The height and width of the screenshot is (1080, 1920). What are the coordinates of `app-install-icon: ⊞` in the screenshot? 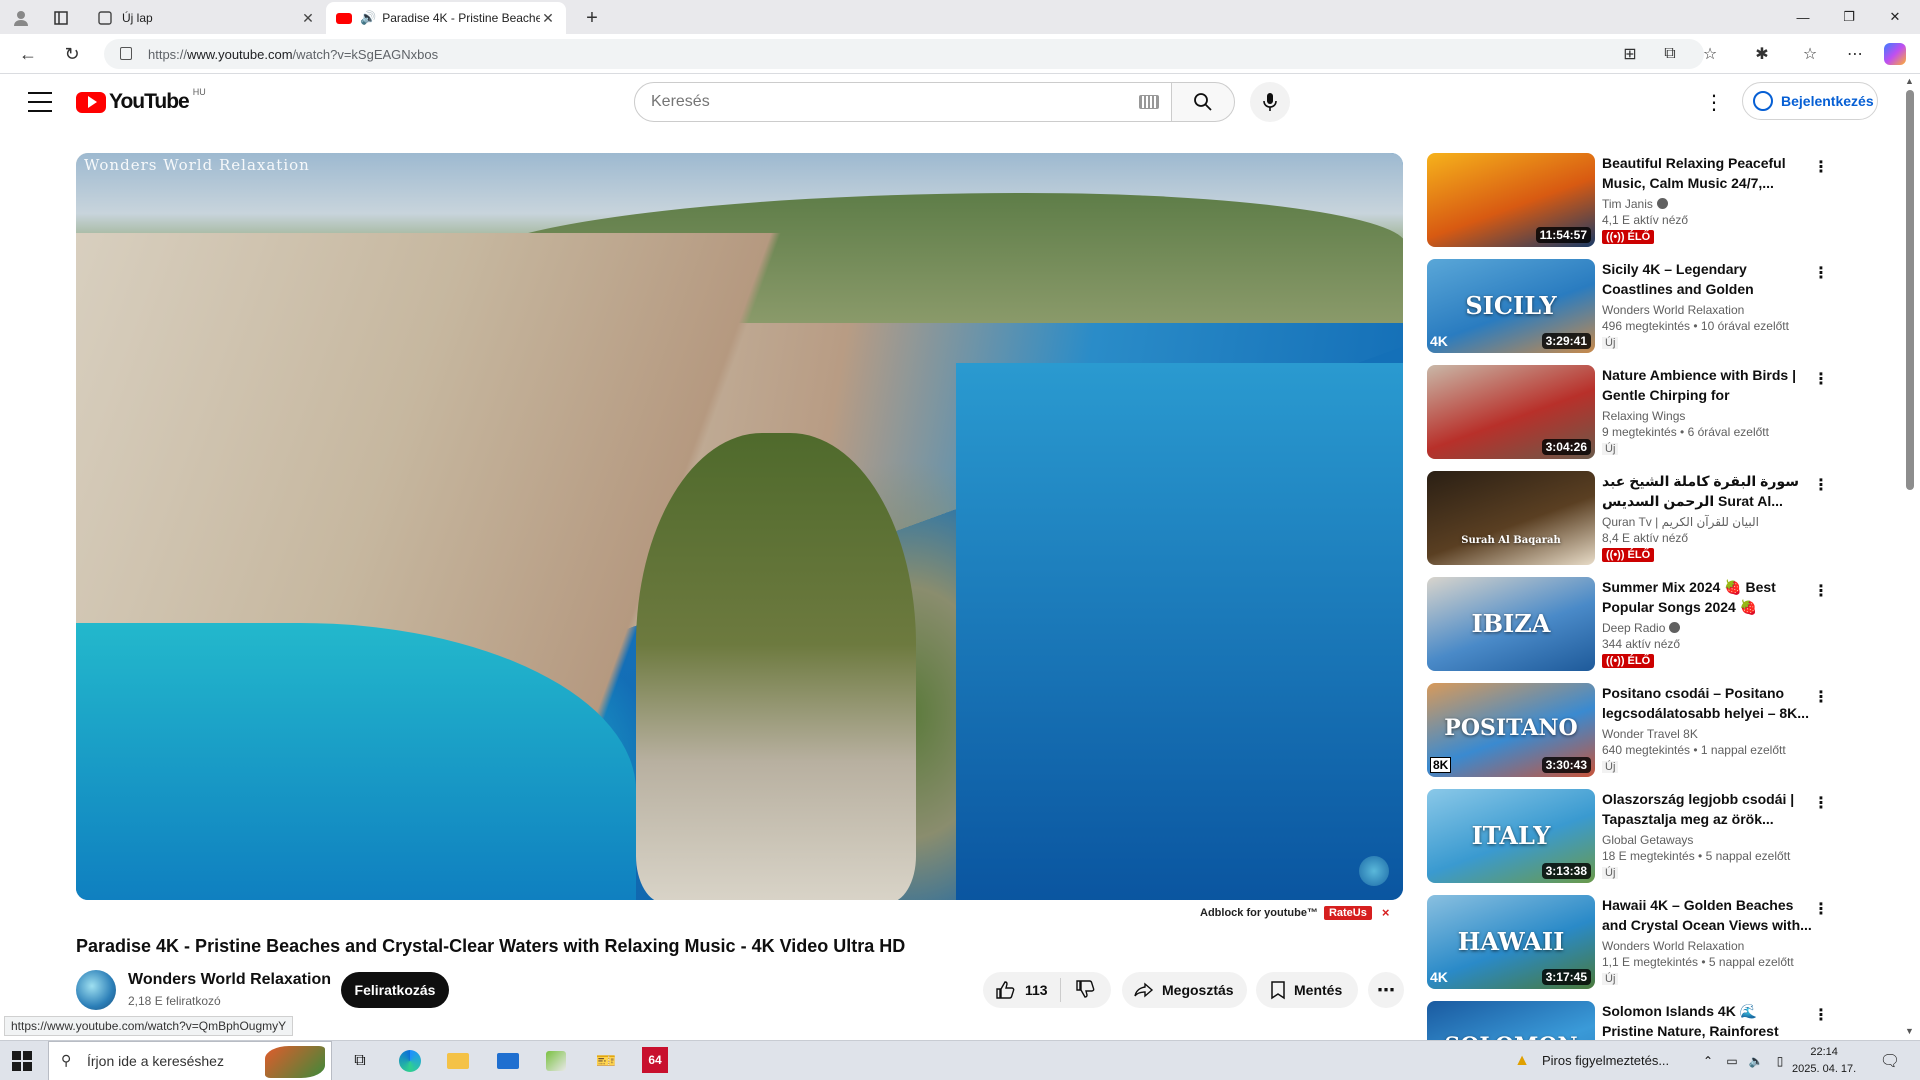 It's located at (1630, 54).